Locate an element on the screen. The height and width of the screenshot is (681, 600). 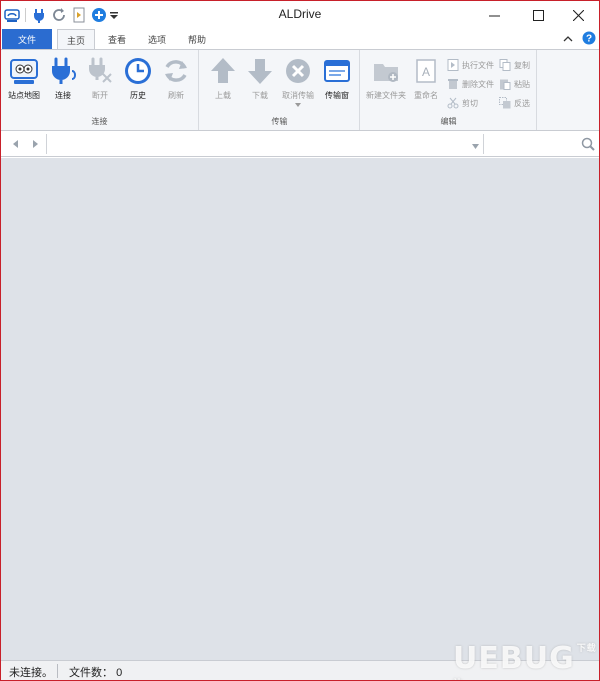
group-connection: 站点地图 连接 断开 历史 刷新 连接 is located at coordinates (100, 90).